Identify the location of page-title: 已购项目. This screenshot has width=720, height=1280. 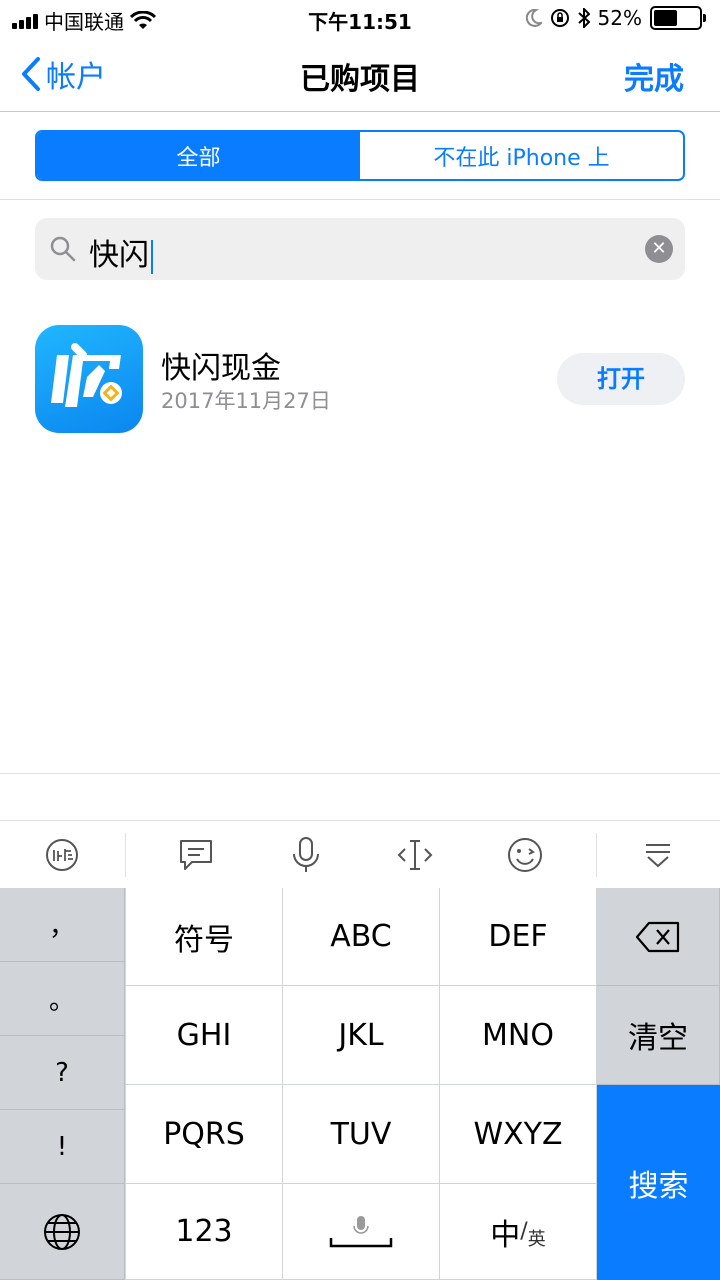
(360, 79).